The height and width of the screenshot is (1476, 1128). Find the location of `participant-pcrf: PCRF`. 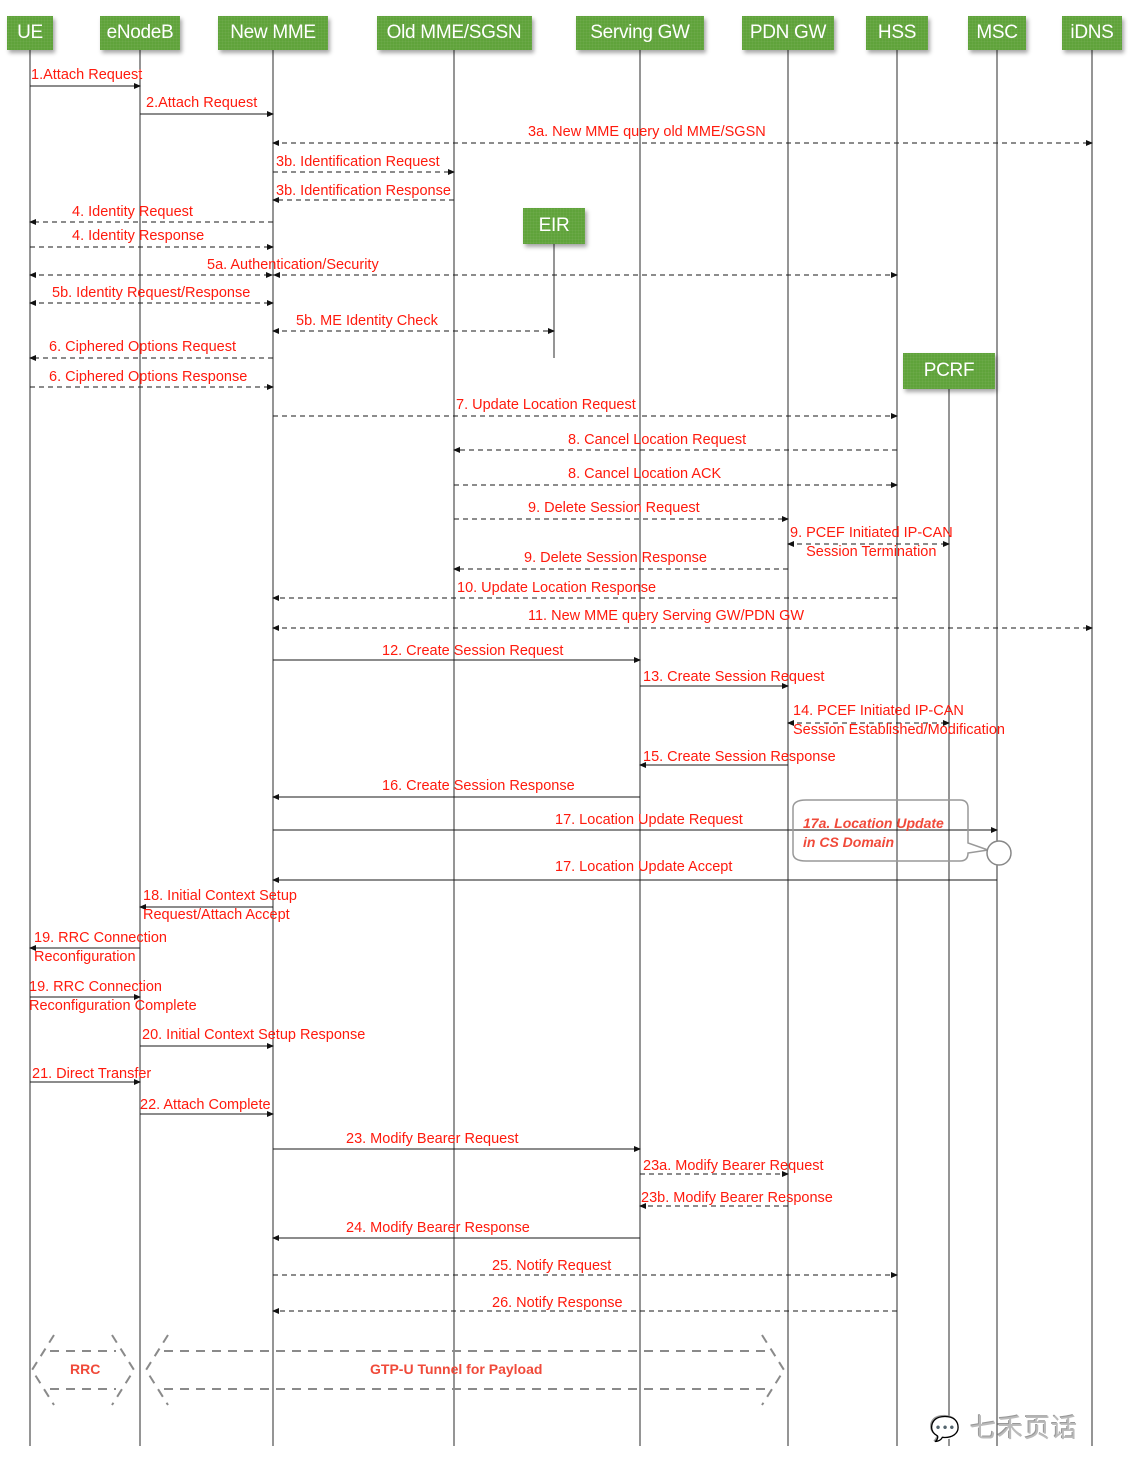

participant-pcrf: PCRF is located at coordinates (949, 371).